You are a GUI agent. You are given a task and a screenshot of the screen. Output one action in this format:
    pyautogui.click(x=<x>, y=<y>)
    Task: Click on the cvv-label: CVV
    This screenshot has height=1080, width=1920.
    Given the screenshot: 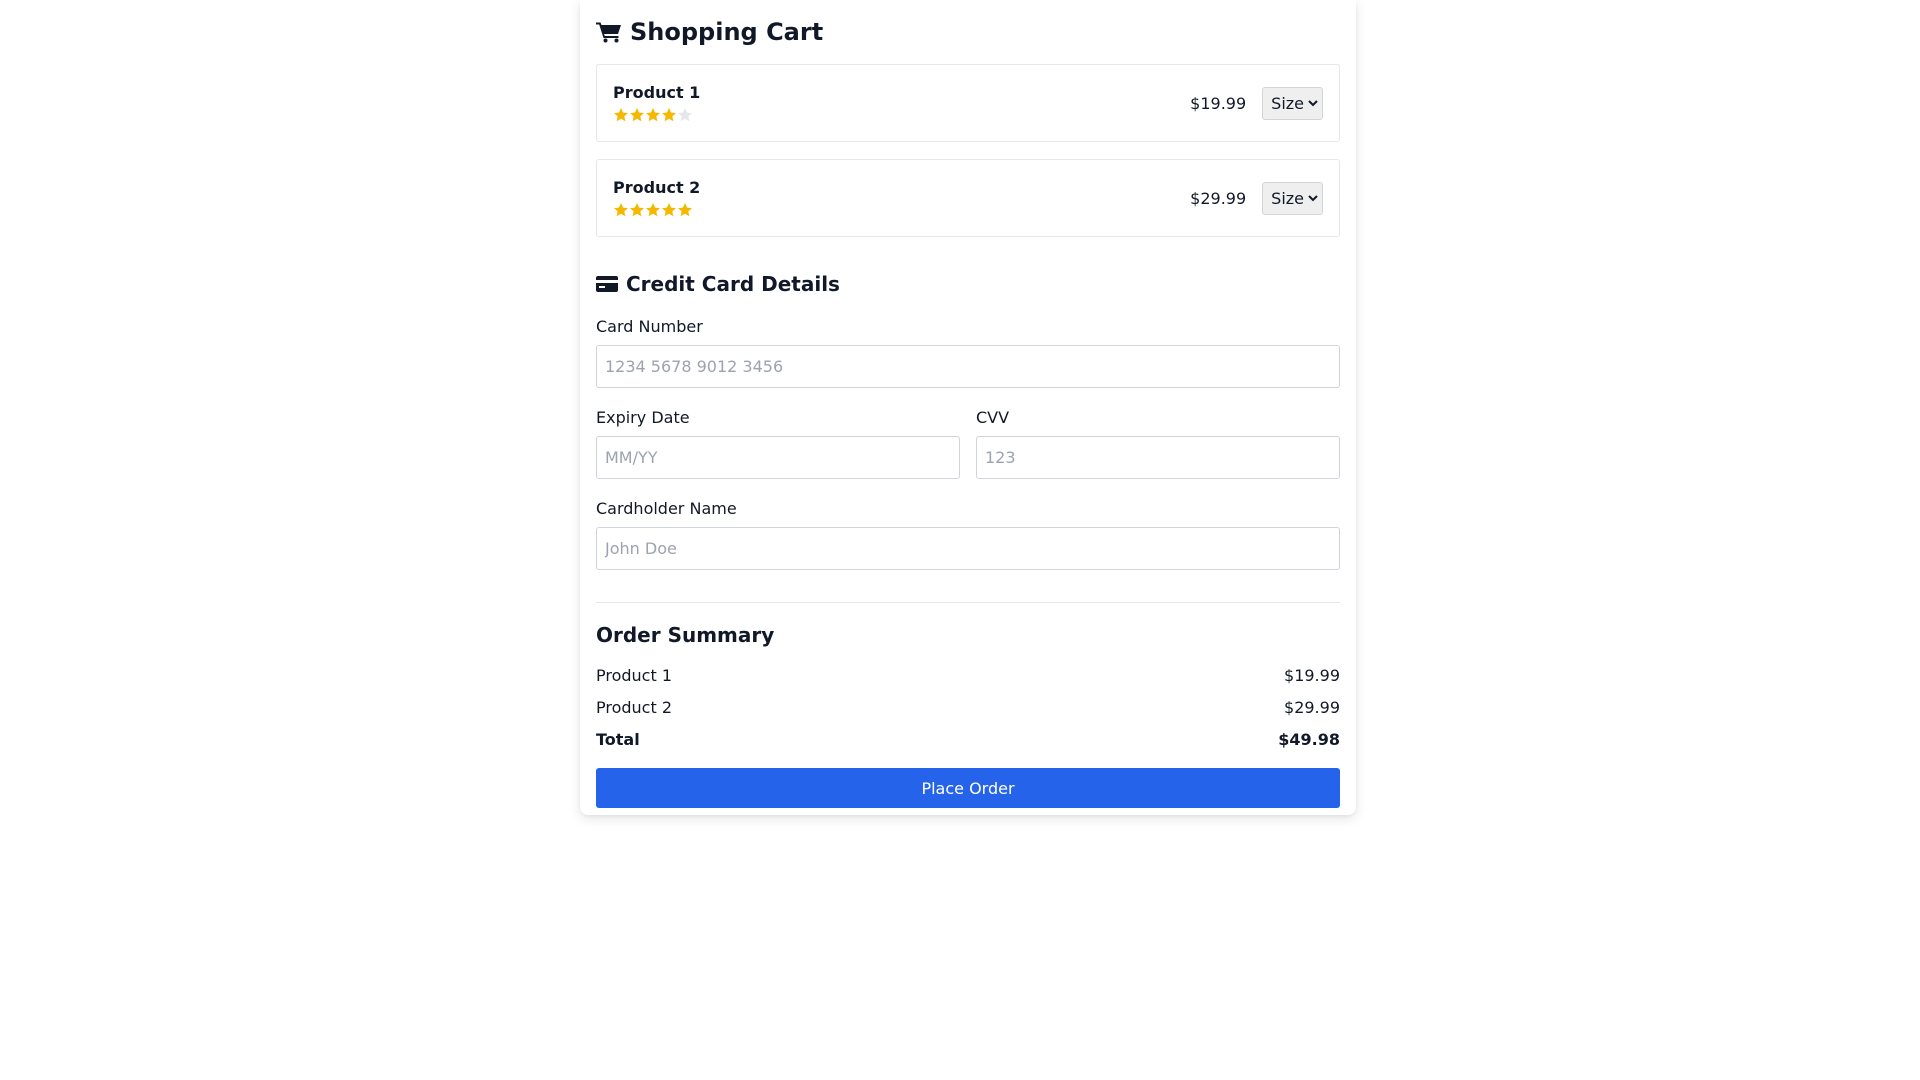 What is the action you would take?
    pyautogui.click(x=993, y=417)
    